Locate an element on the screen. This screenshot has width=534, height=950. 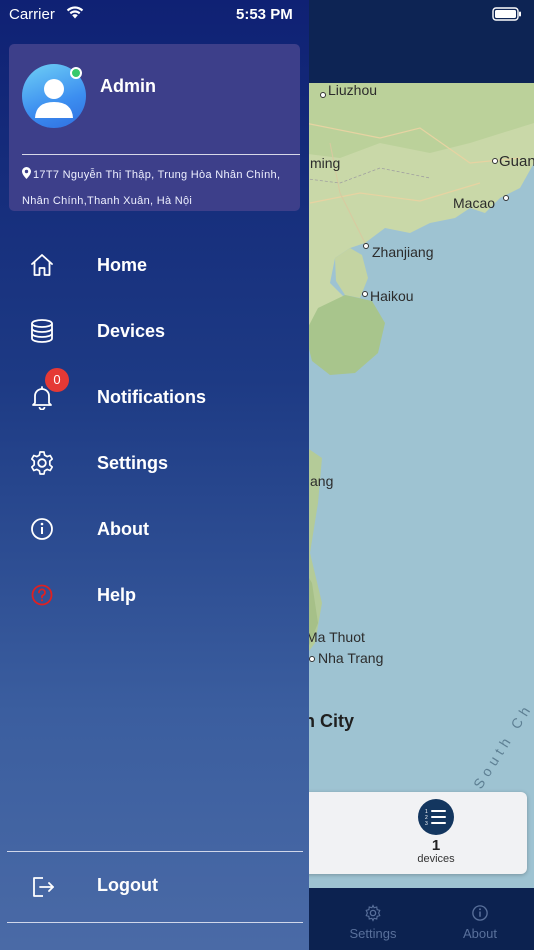
map-label-ang: ang is located at coordinates (322, 481).